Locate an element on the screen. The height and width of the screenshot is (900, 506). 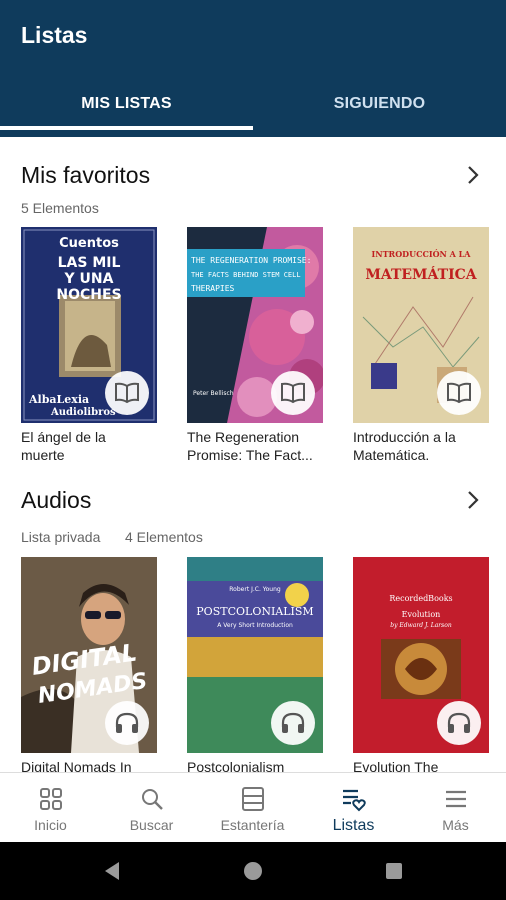
svg-text: THE REGENERATION PROMISE: is located at coordinates (251, 260).